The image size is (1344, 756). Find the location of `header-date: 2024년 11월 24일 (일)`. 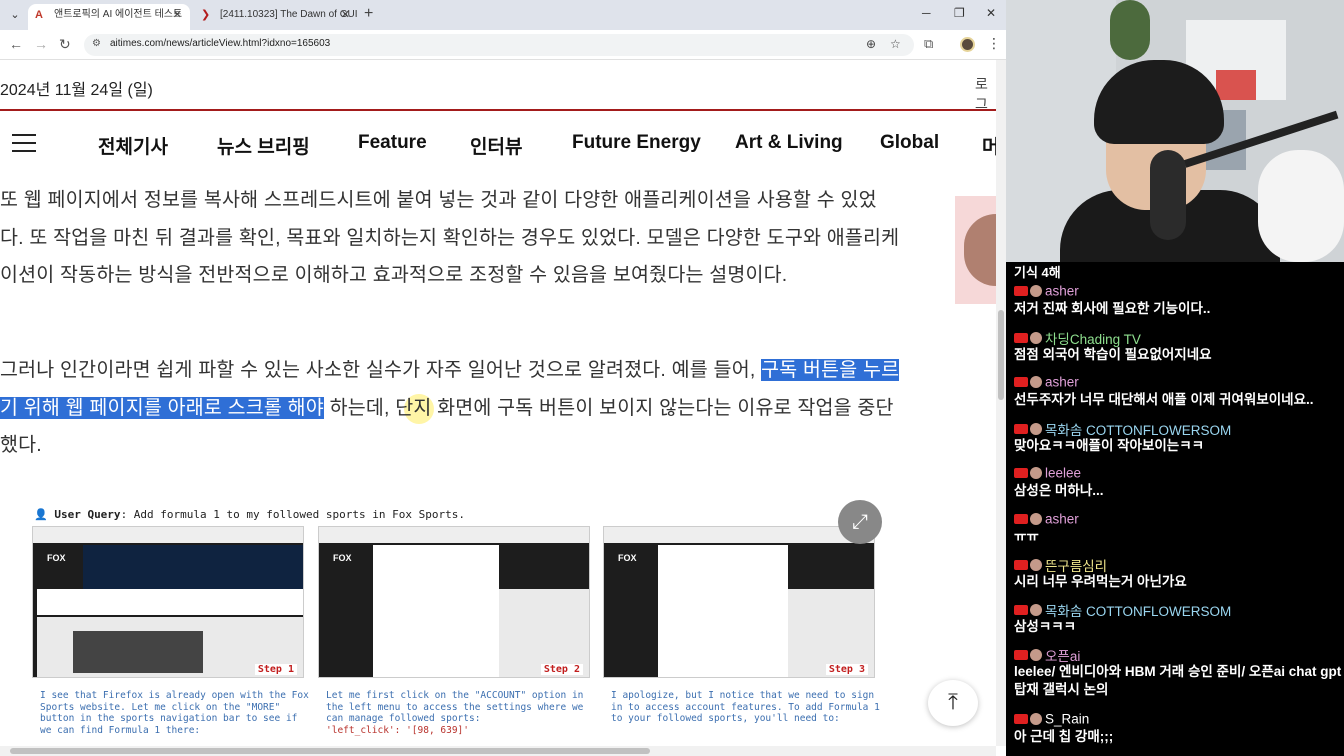

header-date: 2024년 11월 24일 (일) is located at coordinates (76, 90).